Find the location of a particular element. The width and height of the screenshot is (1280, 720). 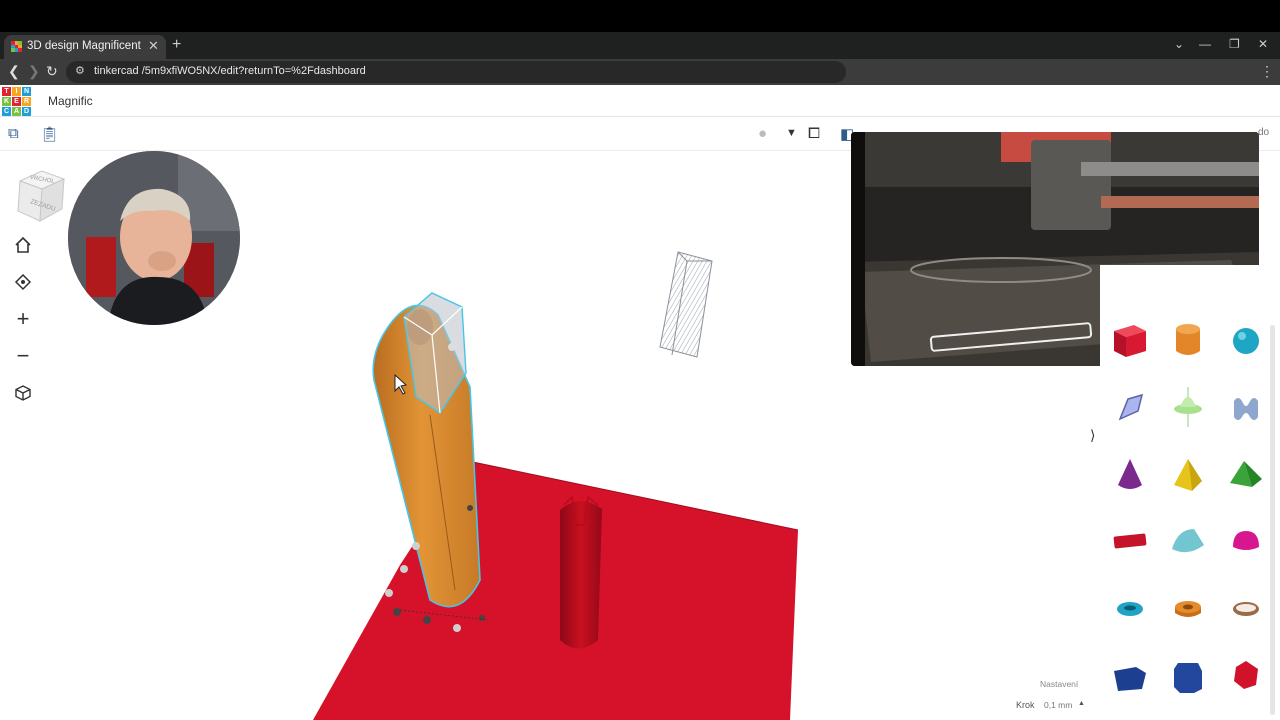

tab-search-icon: ⌄ is located at coordinates (1179, 44).